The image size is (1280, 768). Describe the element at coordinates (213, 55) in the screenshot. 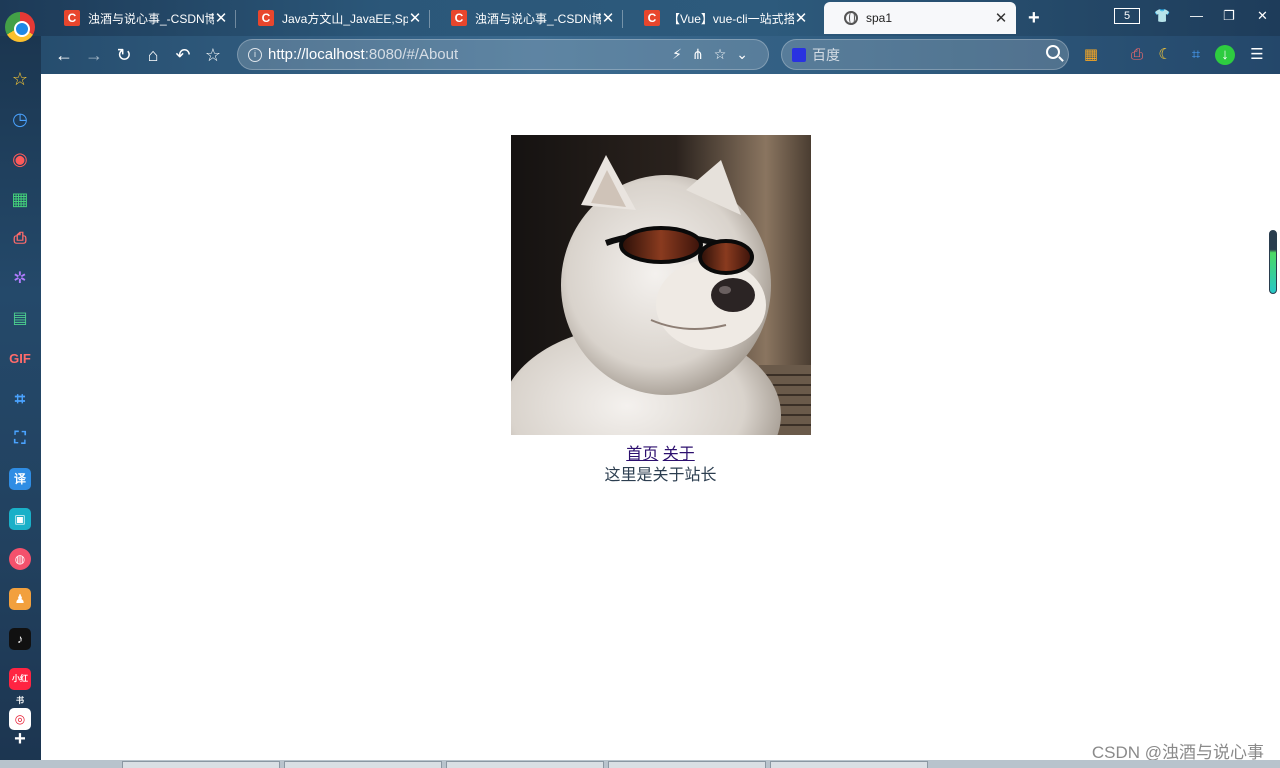

I see `bookmark-star-icon: ☆` at that location.